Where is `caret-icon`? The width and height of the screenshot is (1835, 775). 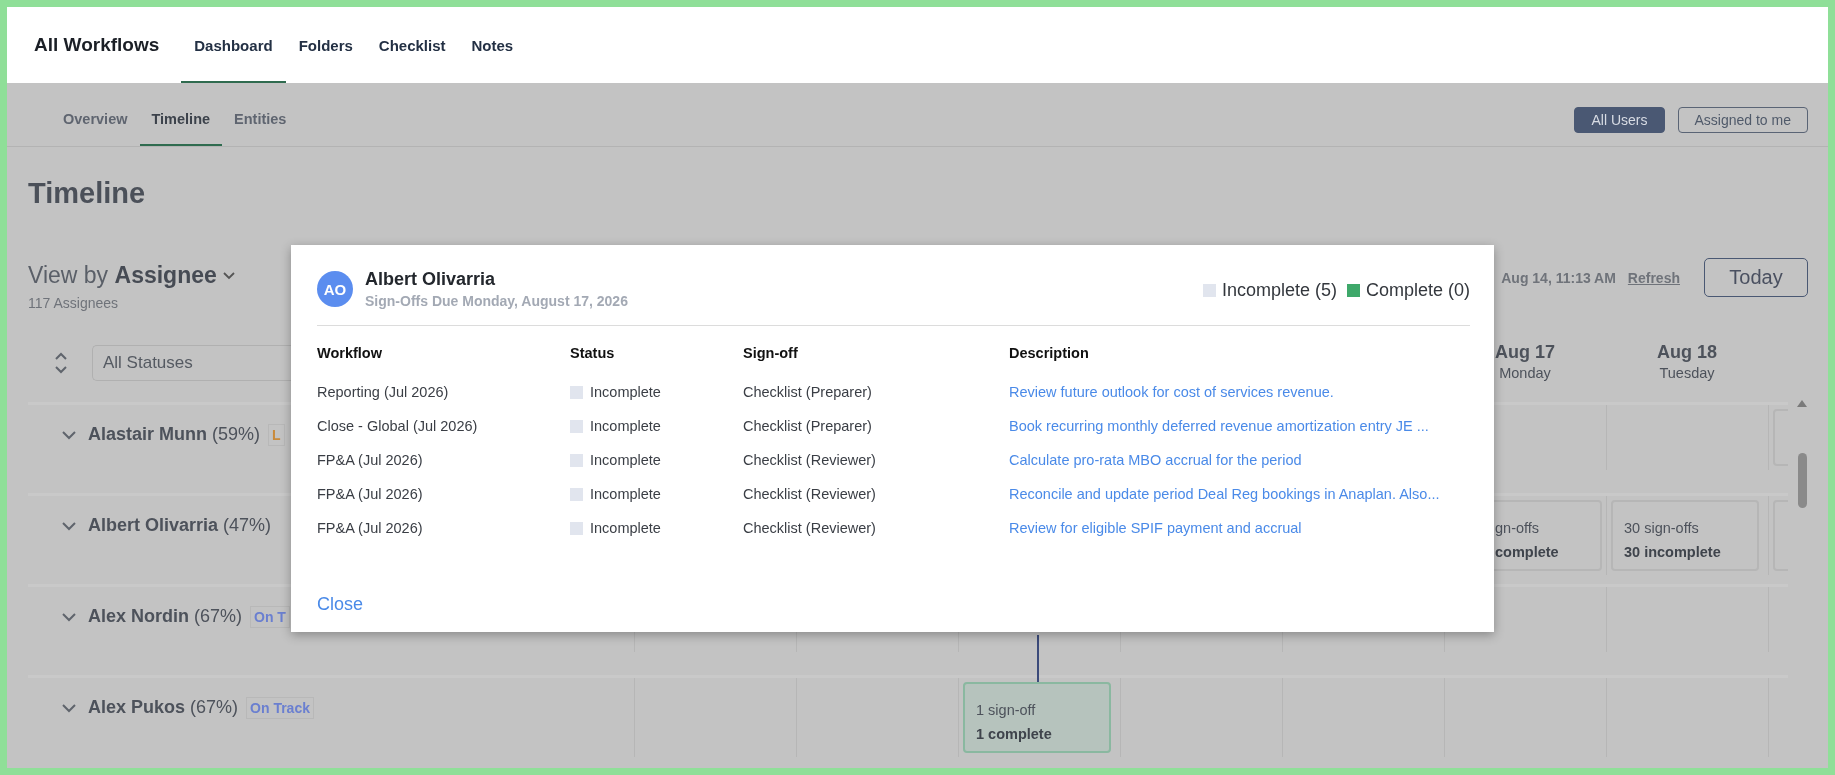
caret-icon is located at coordinates (228, 275).